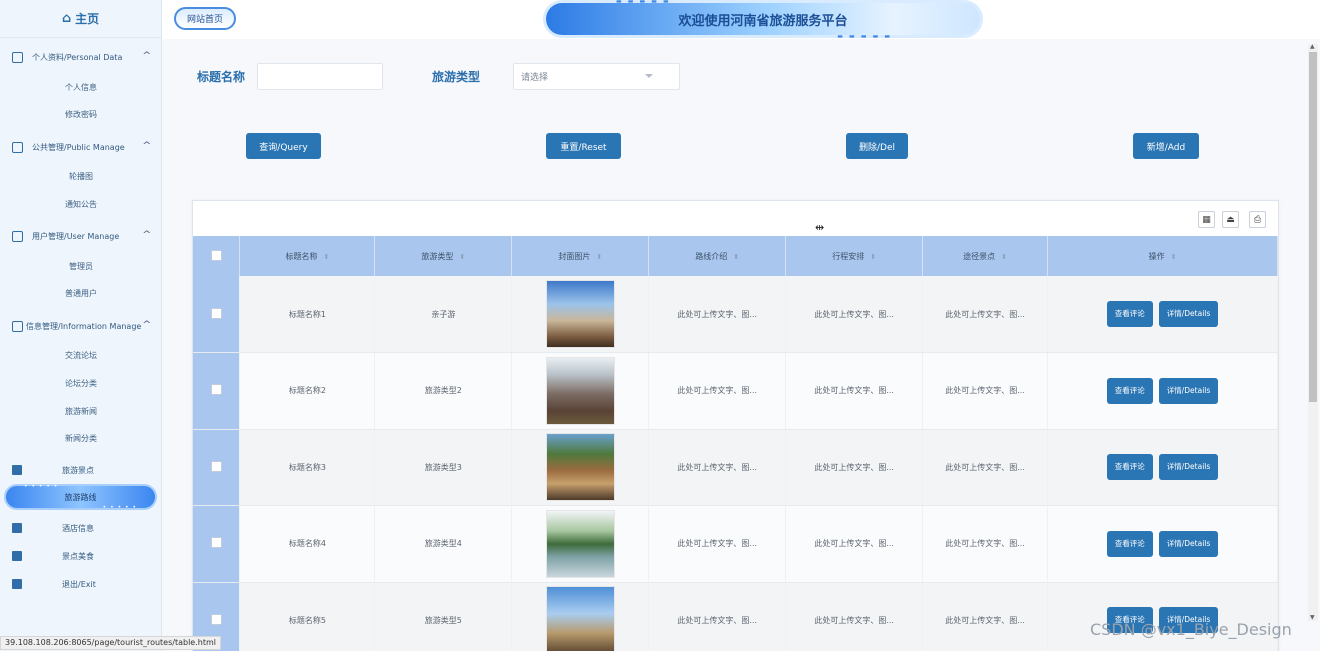 This screenshot has width=1320, height=651. Describe the element at coordinates (320, 76) in the screenshot. I see `title-search-input` at that location.